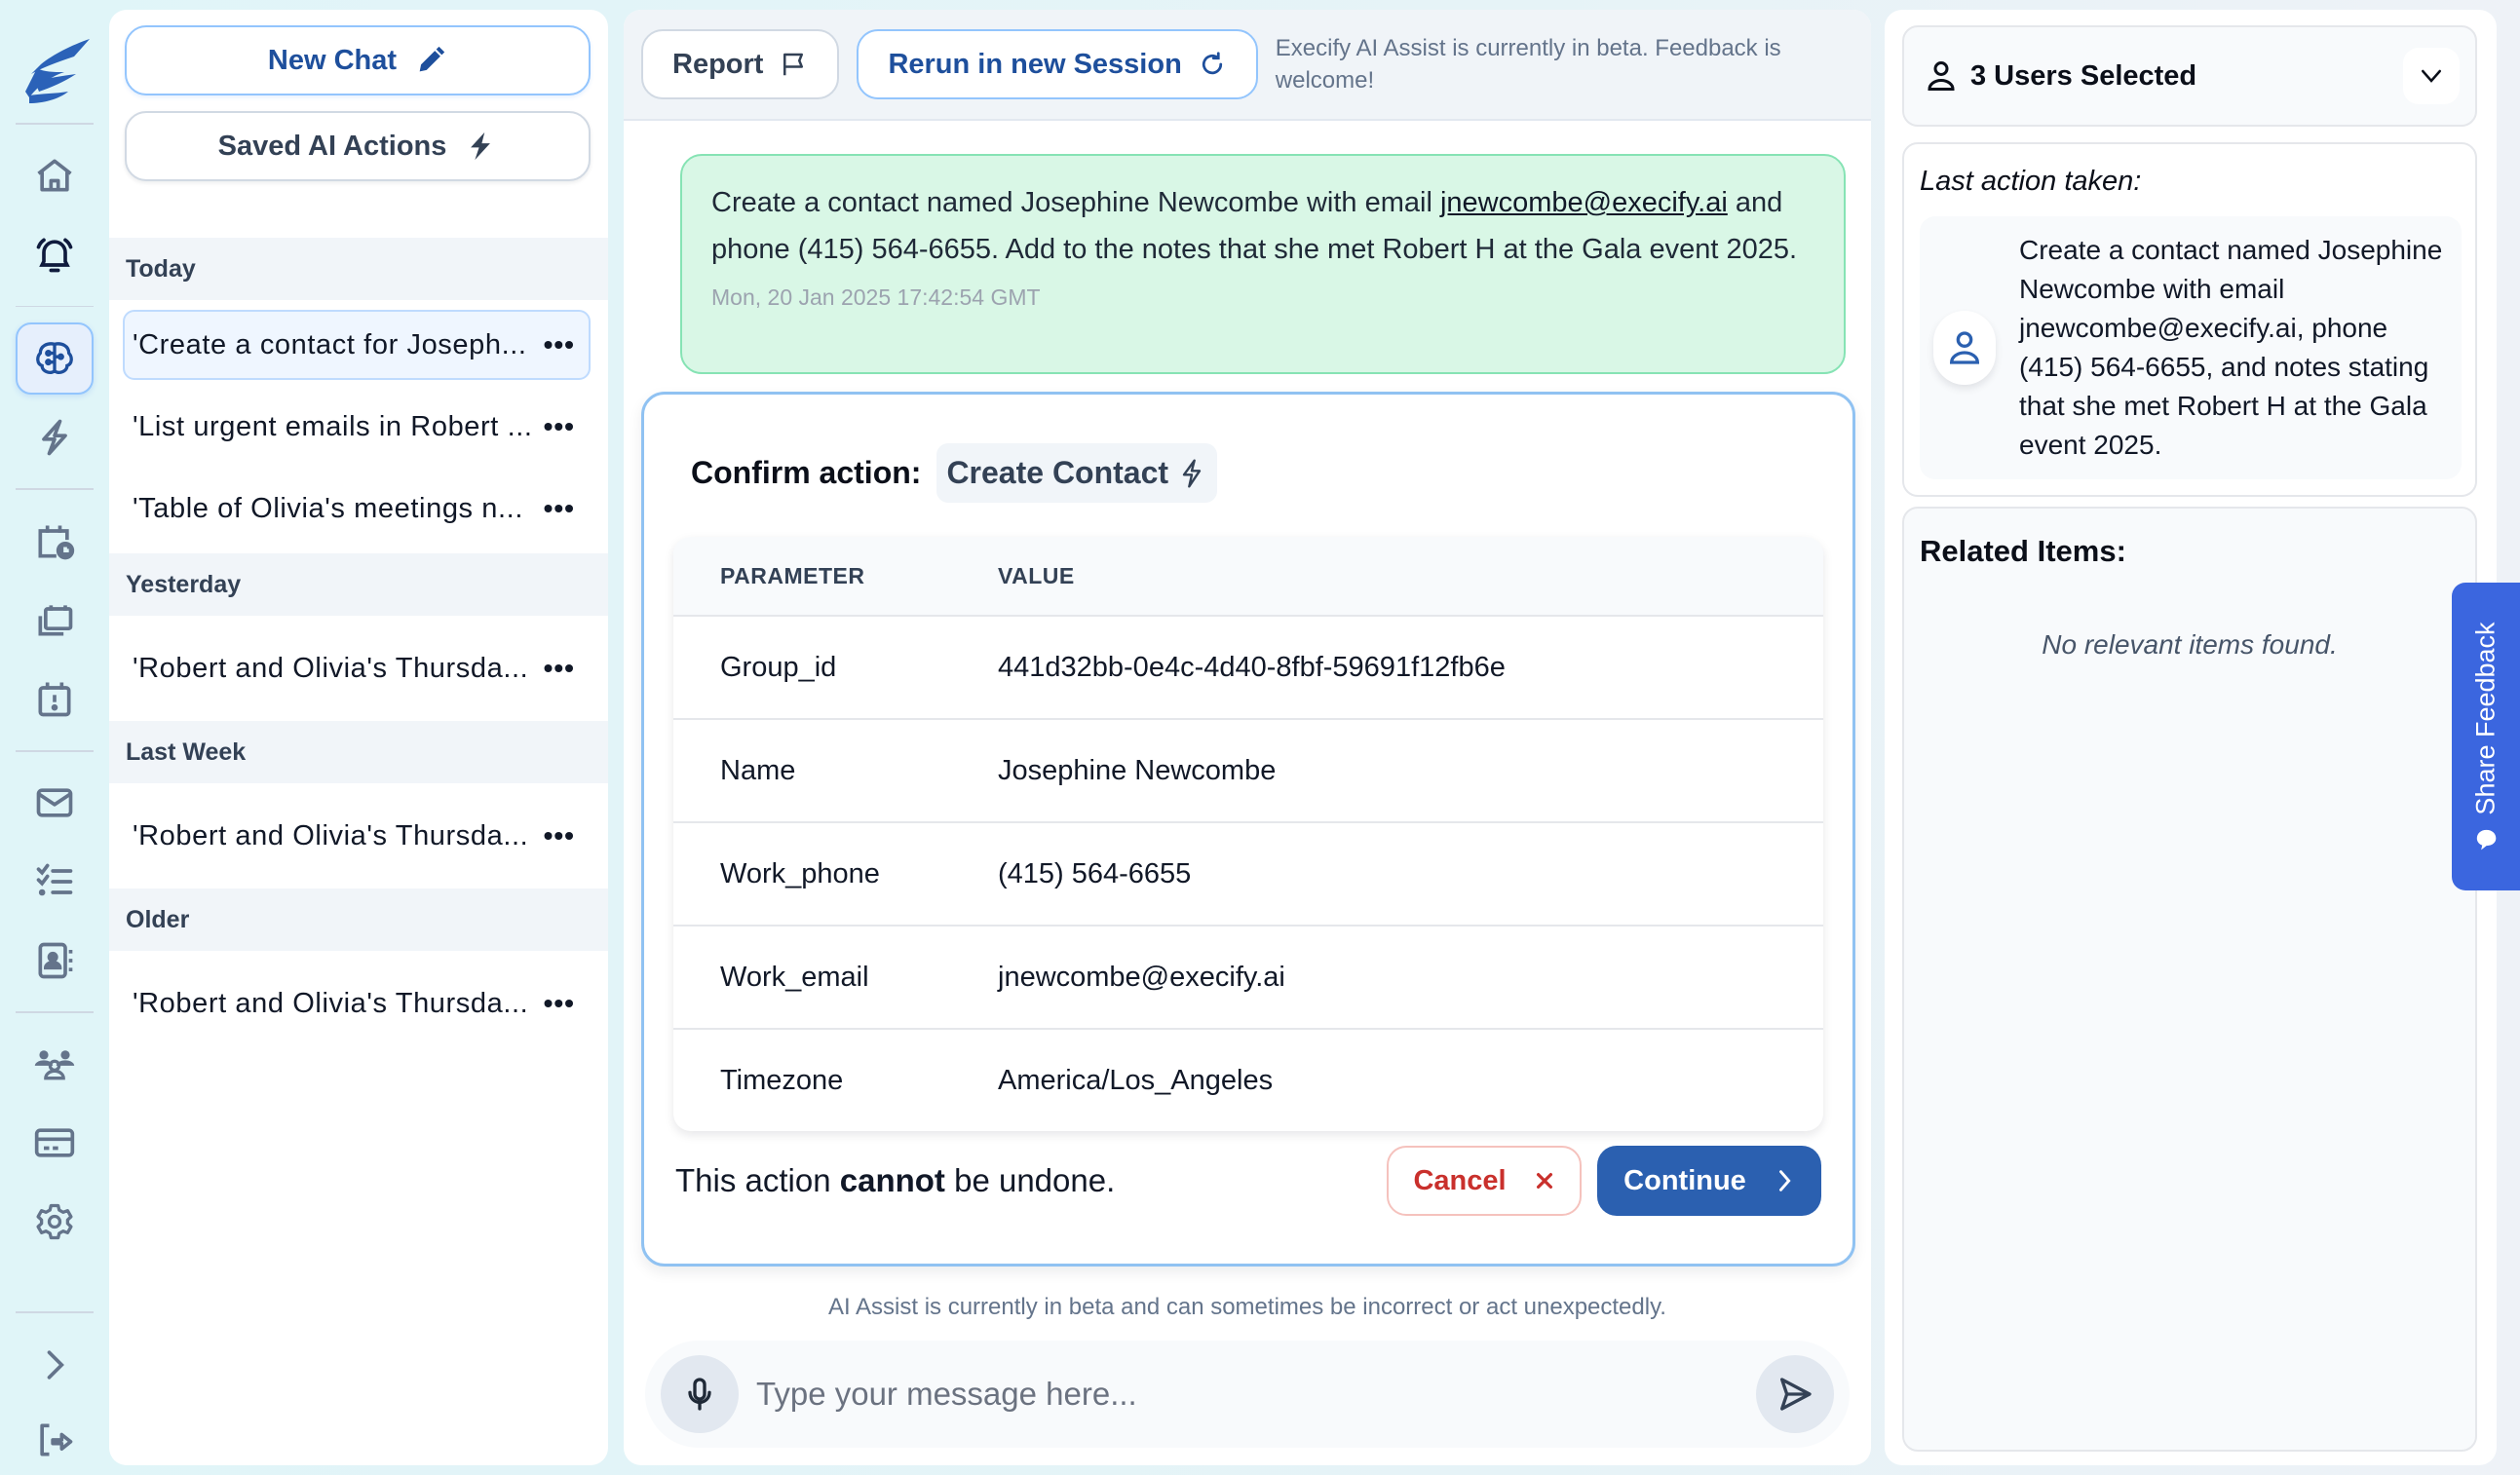 This screenshot has width=2520, height=1475. I want to click on send-icon, so click(1796, 1394).